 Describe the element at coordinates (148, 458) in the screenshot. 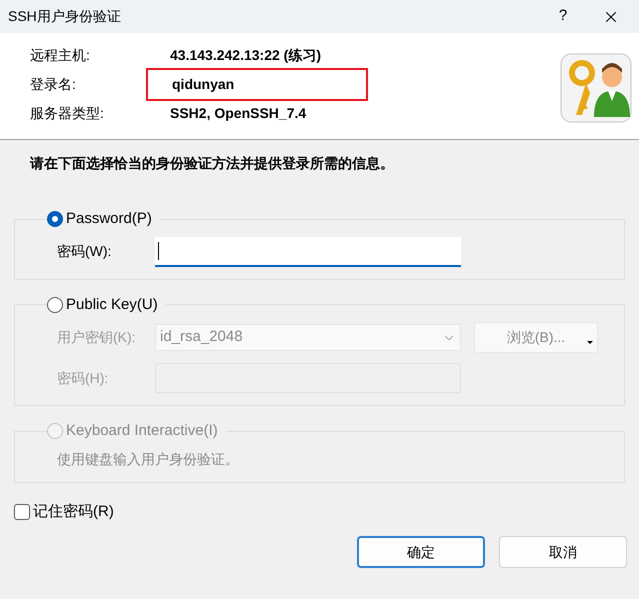

I see `method-description: 使用键盘输入用户身份验证。` at that location.